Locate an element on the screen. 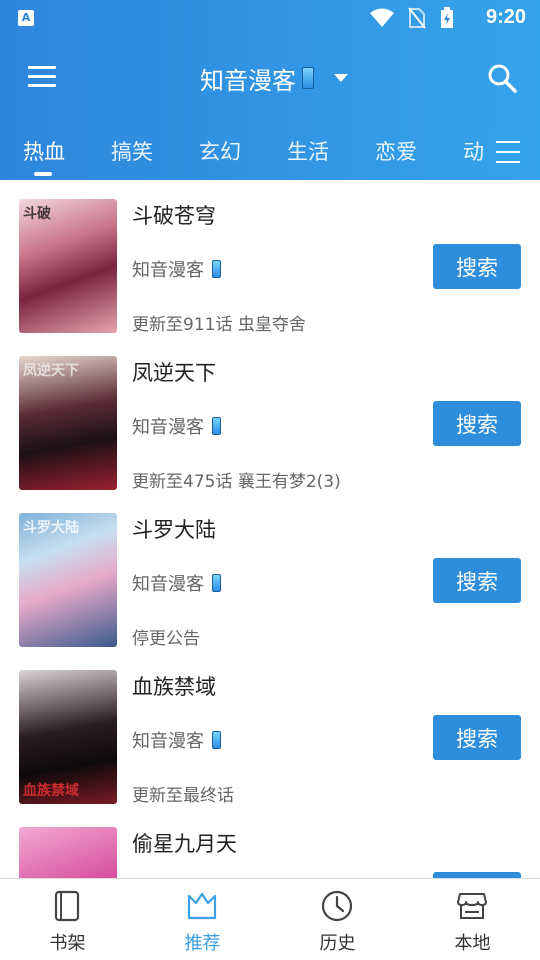  category-tabs: 热血 搞笑 玄幻 生活 恋爱 动 is located at coordinates (270, 153).